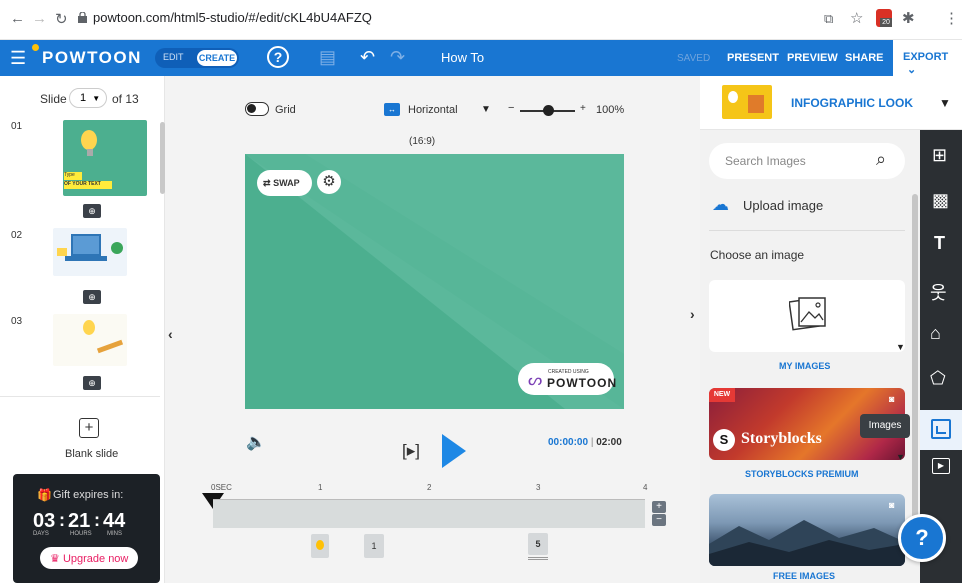 The height and width of the screenshot is (583, 962). Describe the element at coordinates (927, 58) in the screenshot. I see `export-button: EXPORT ⌄` at that location.